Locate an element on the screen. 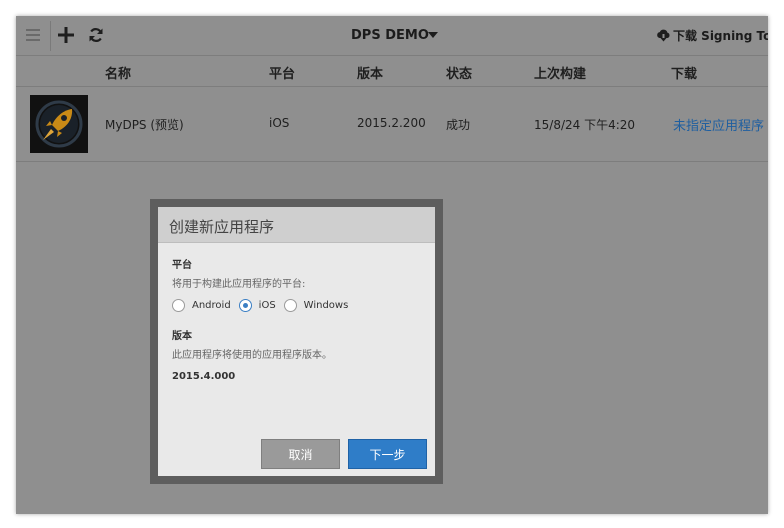  toolbar-divider is located at coordinates (50, 36).